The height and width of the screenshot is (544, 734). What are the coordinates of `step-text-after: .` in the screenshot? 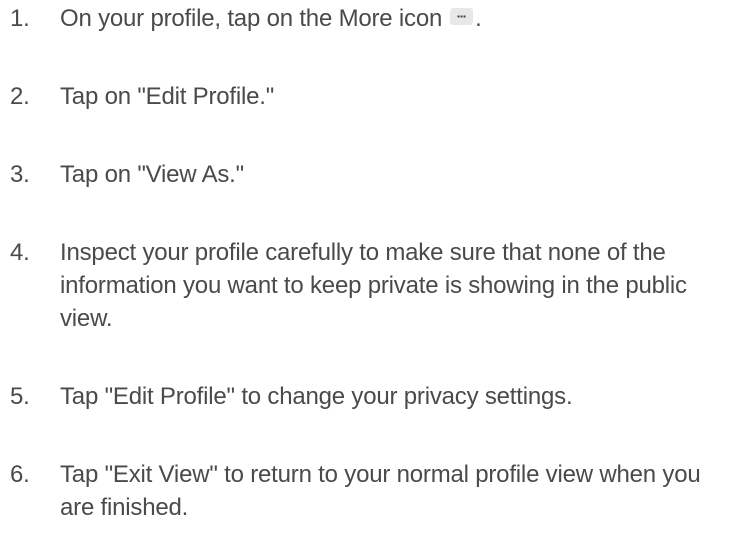 It's located at (478, 18).